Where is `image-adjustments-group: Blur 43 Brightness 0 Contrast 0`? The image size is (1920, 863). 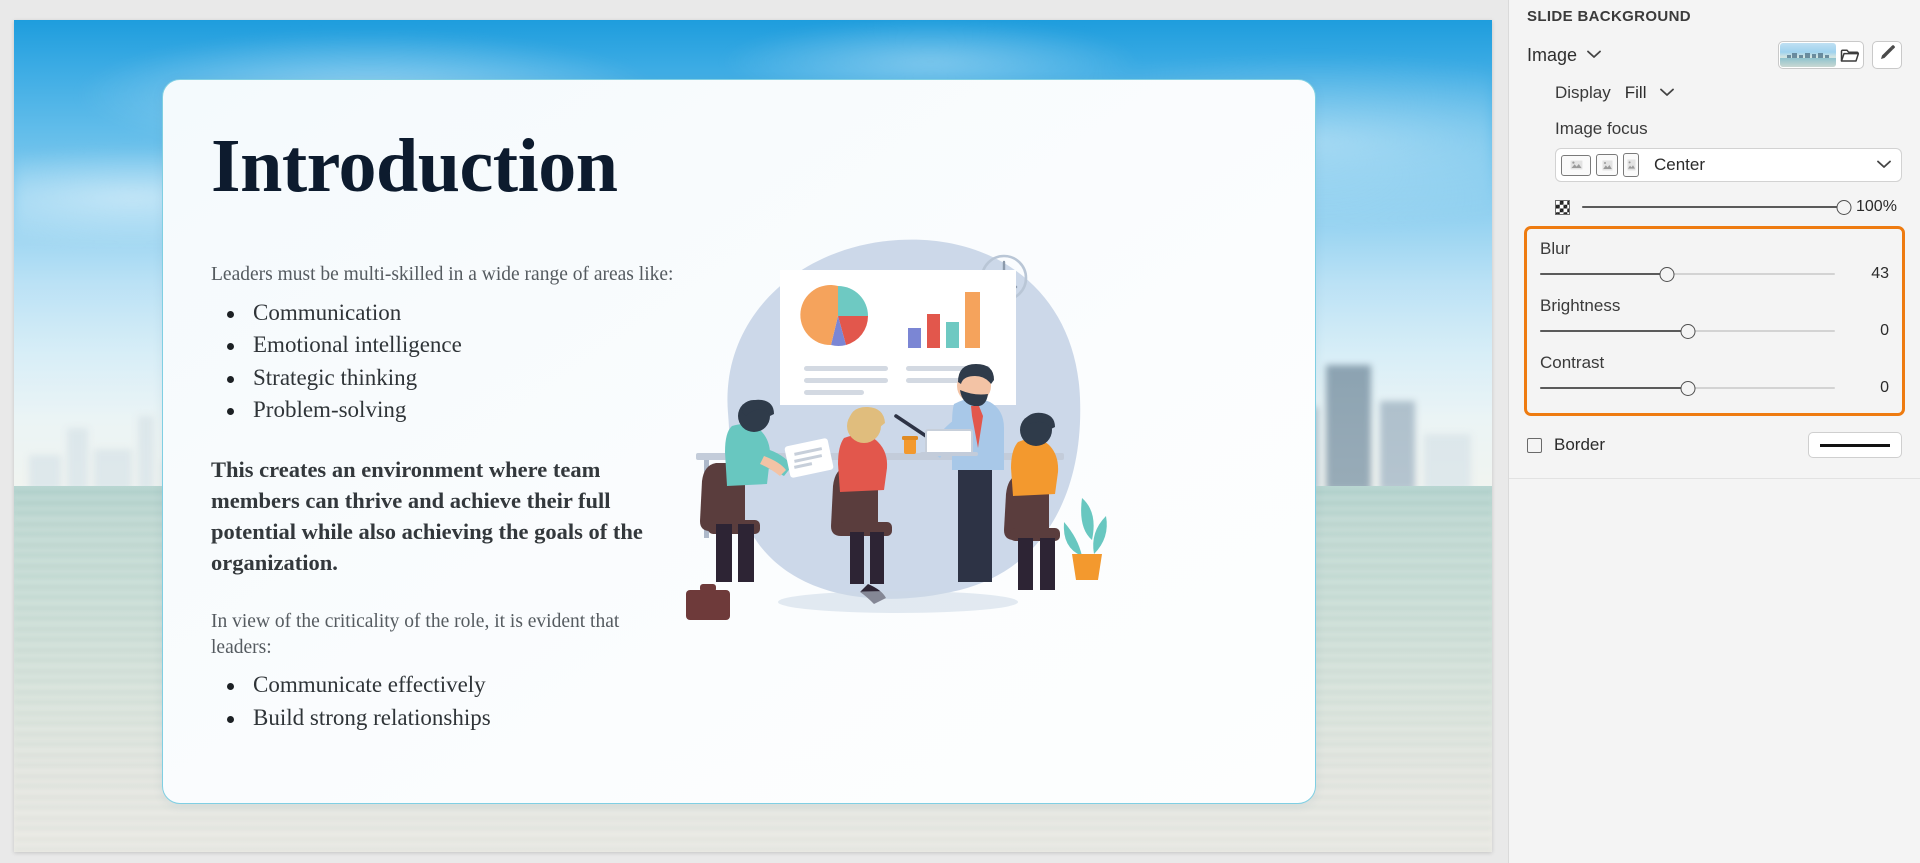 image-adjustments-group: Blur 43 Brightness 0 Contrast 0 is located at coordinates (1714, 321).